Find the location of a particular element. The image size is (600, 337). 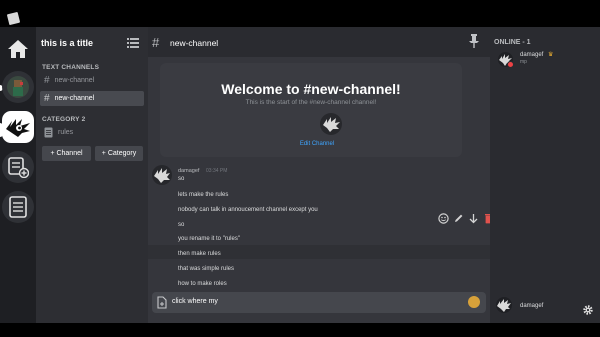

channel-item-active: # new-channel is located at coordinates (92, 98).